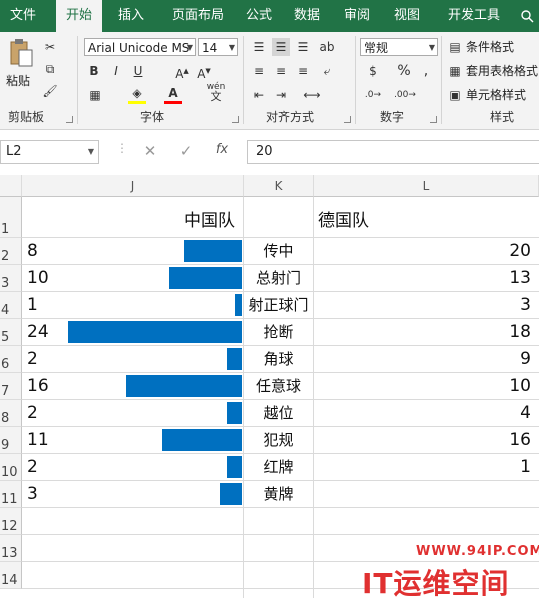 The image size is (539, 602). Describe the element at coordinates (21, 54) in the screenshot. I see `paste-icon` at that location.